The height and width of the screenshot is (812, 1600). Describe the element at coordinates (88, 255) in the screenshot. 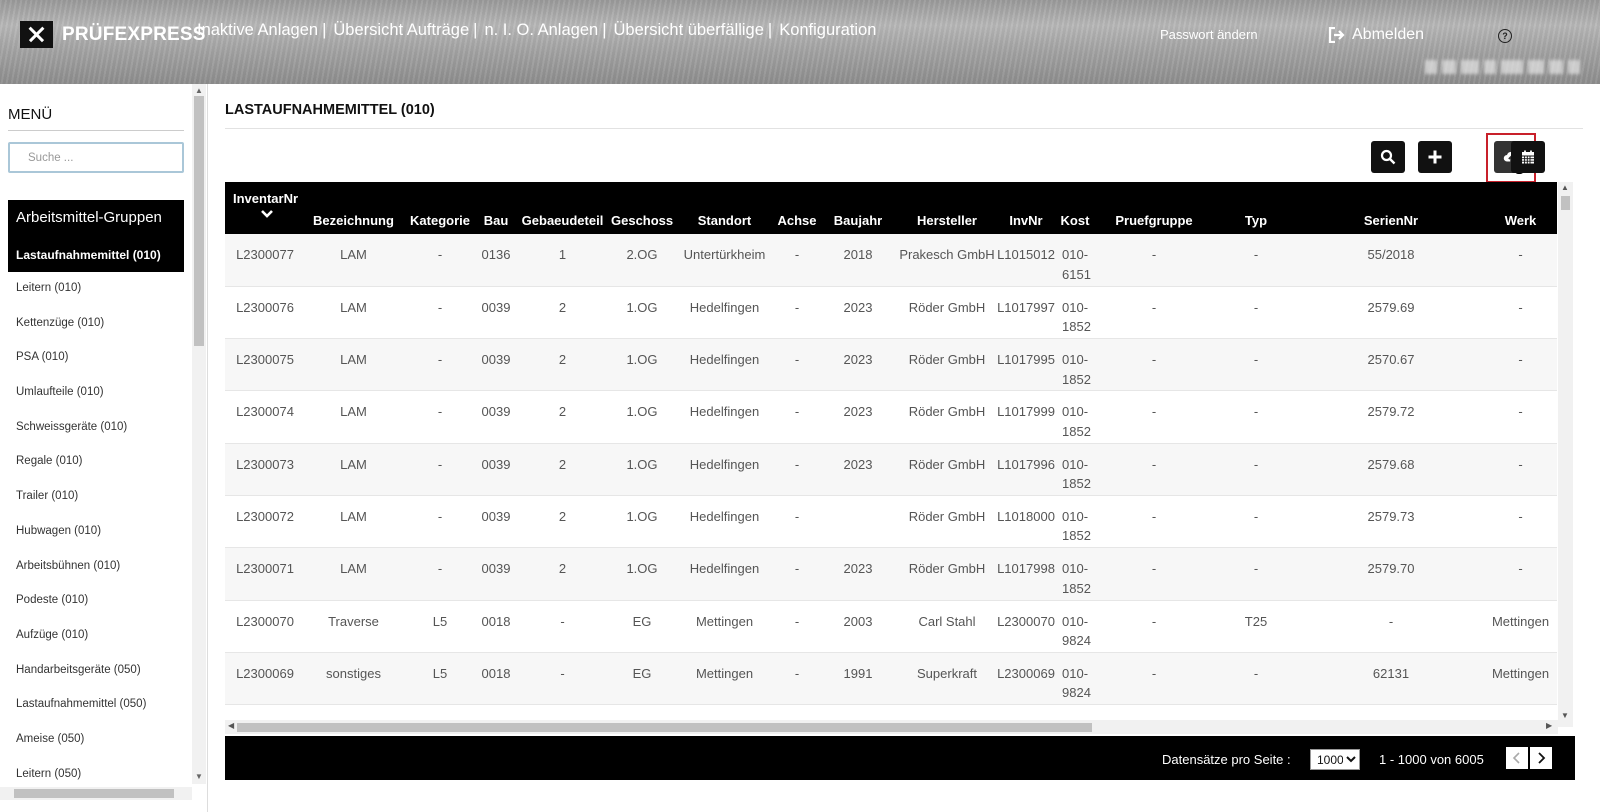

I see `sidebar-item-active: Lastaufnahmemittel (010)` at that location.